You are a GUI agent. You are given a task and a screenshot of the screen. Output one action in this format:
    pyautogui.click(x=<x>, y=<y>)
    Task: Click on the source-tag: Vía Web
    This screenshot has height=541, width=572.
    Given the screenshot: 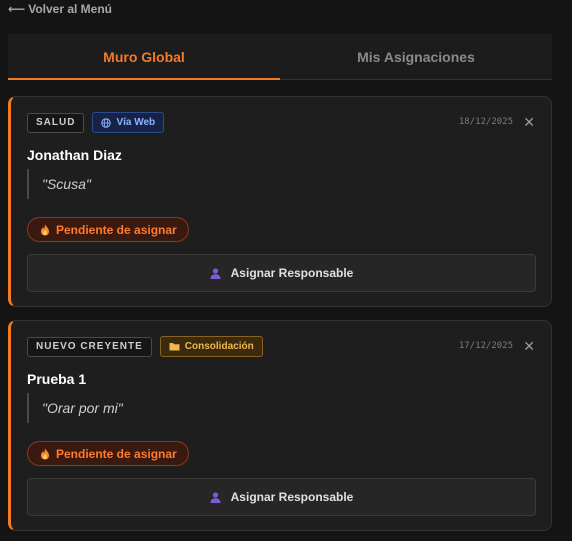 What is the action you would take?
    pyautogui.click(x=128, y=122)
    